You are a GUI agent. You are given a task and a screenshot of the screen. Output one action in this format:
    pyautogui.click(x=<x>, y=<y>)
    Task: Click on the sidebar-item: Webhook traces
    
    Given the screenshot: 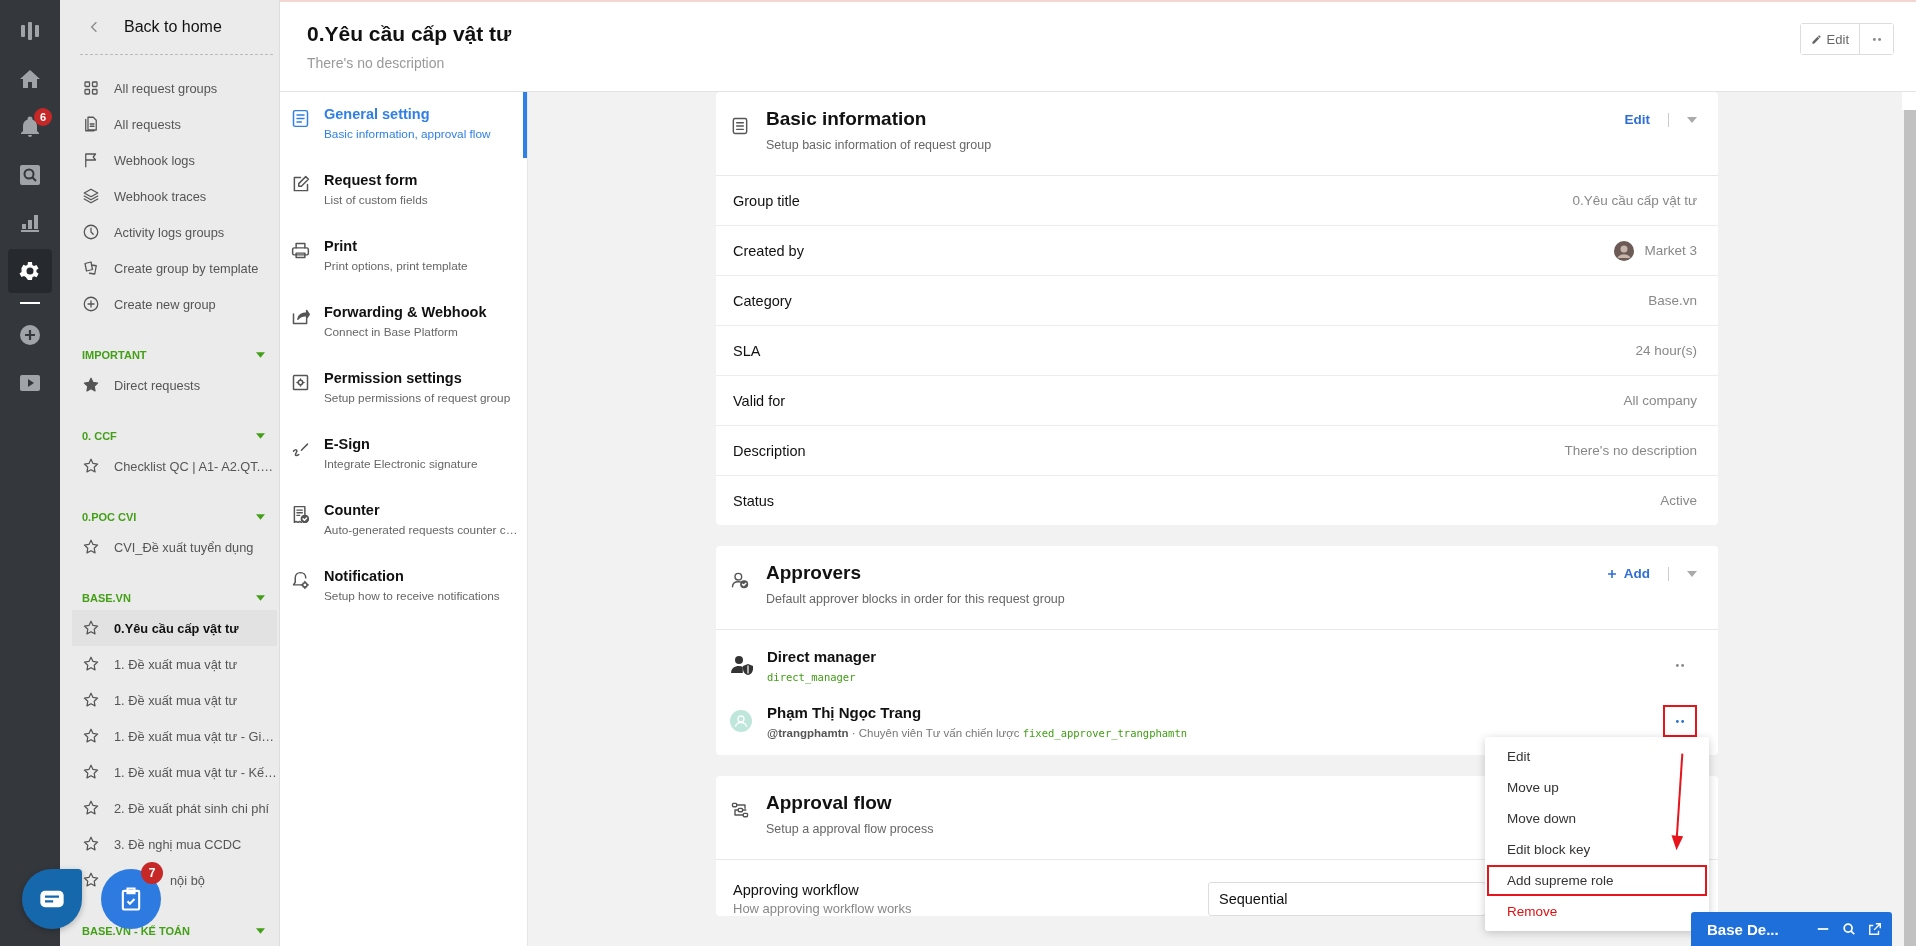 What is the action you would take?
    pyautogui.click(x=175, y=196)
    